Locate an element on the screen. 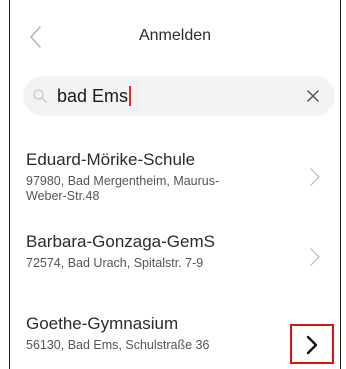 This screenshot has width=346, height=369. text-caret is located at coordinates (130, 96).